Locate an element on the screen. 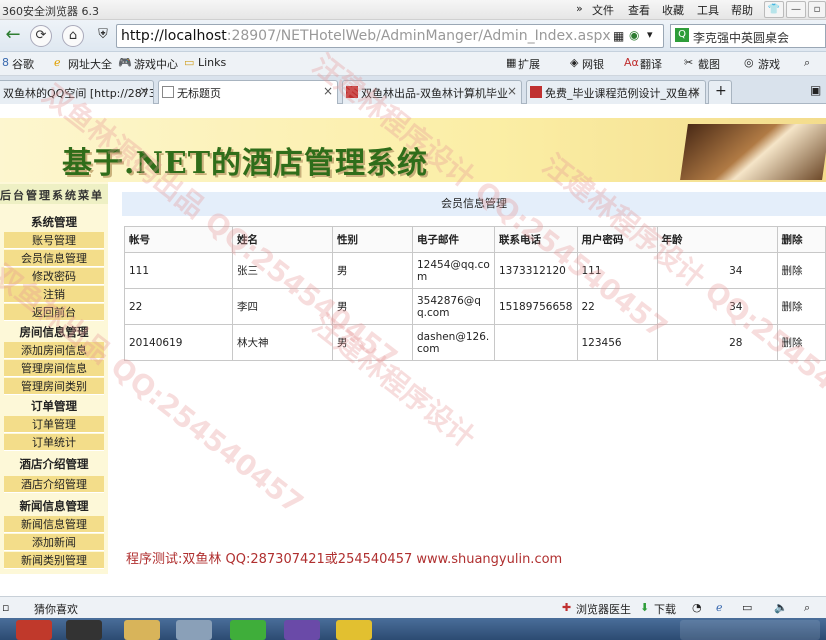 Image resolution: width=826 pixels, height=640 pixels. site-icon is located at coordinates (352, 92).